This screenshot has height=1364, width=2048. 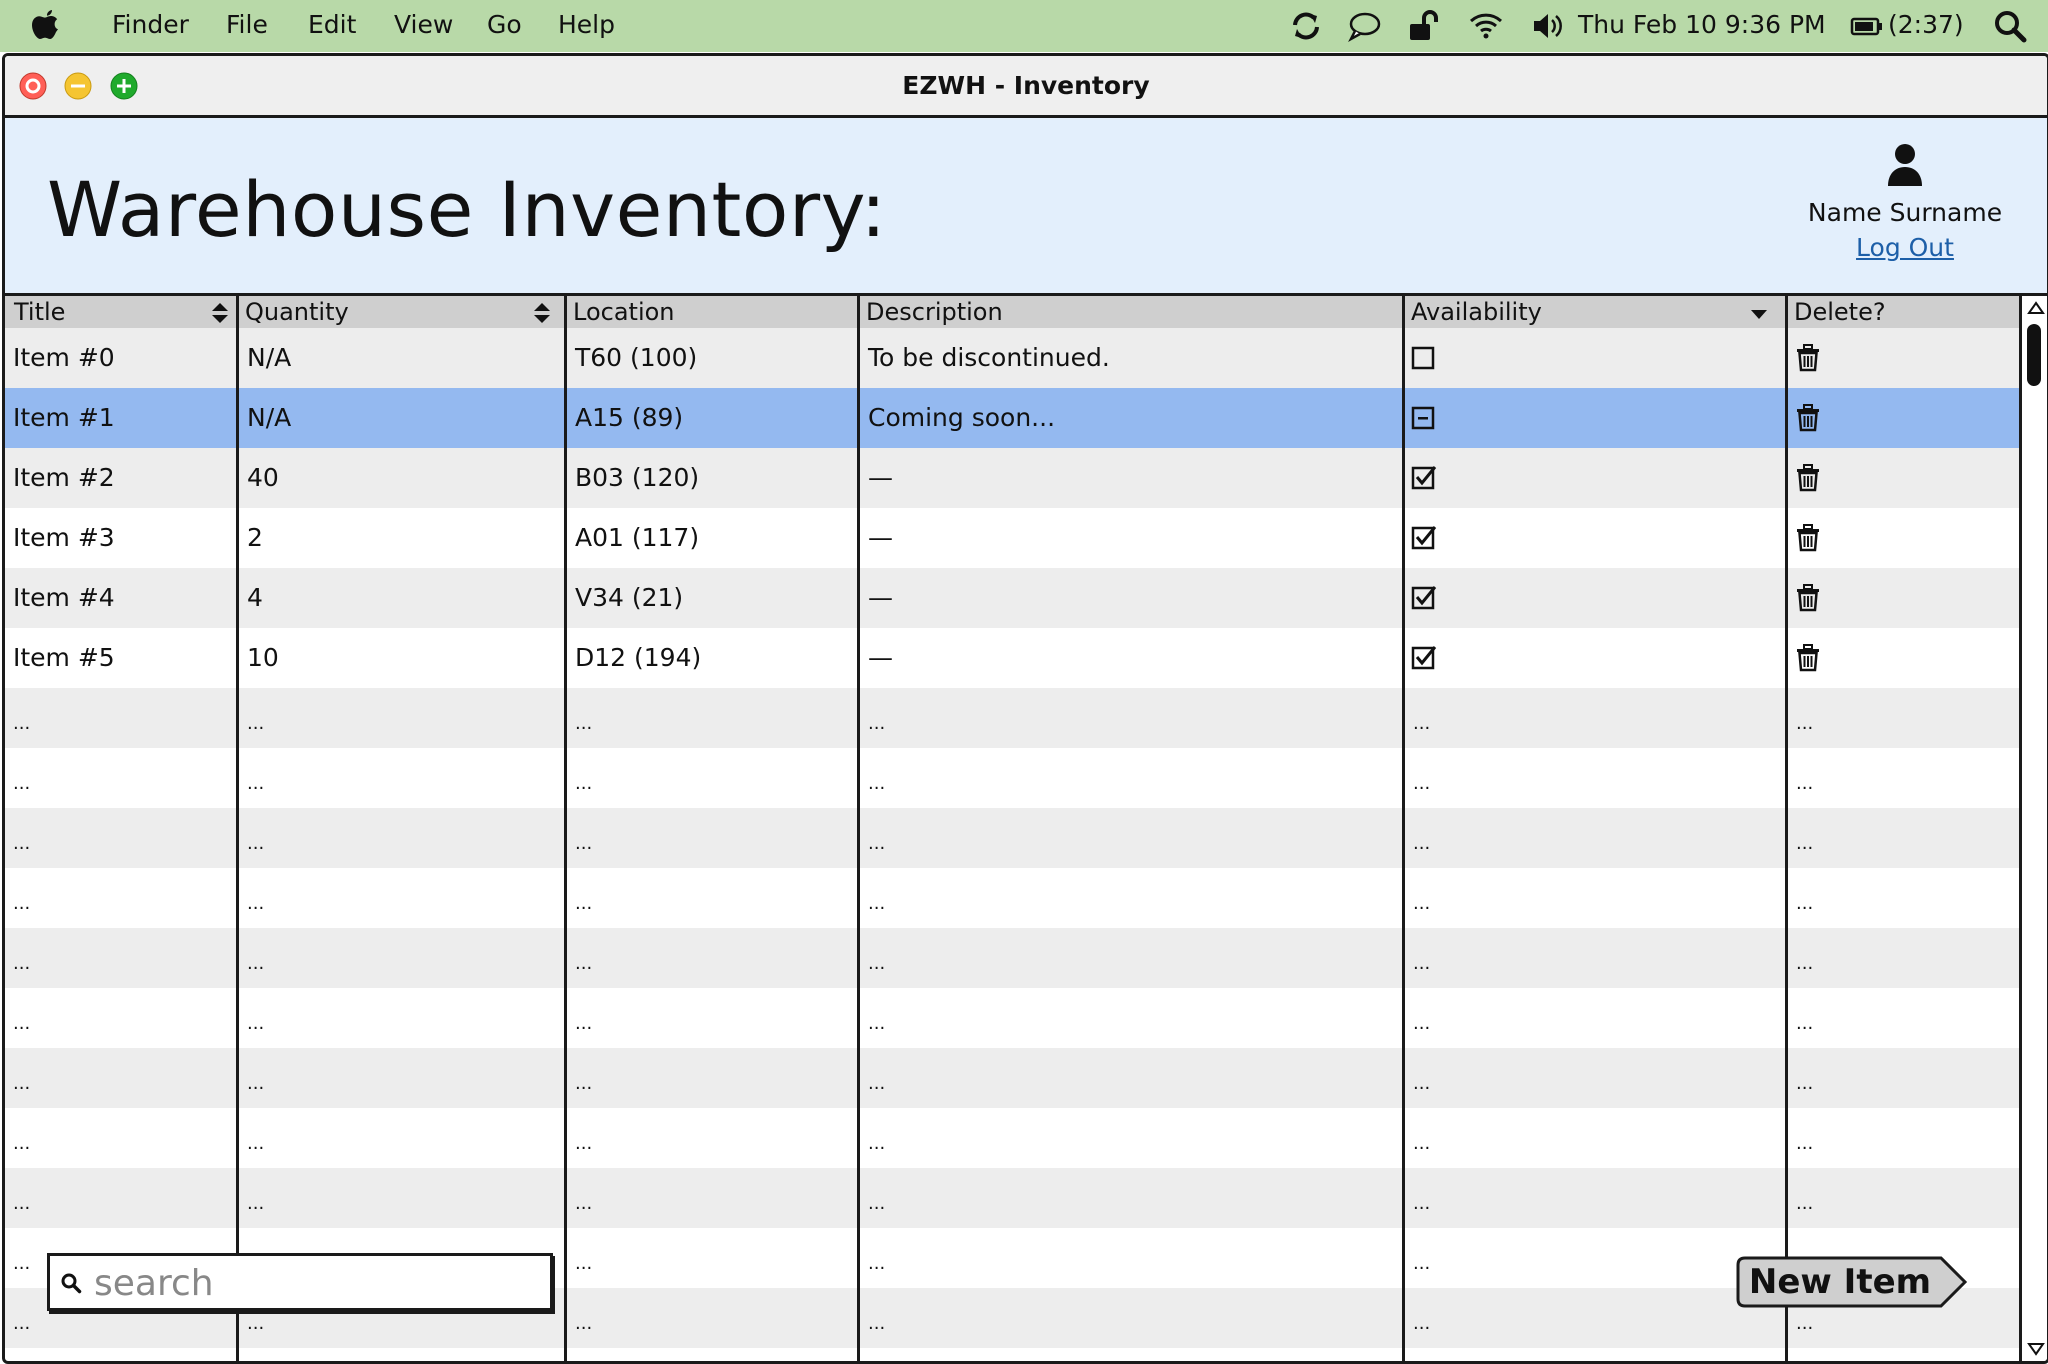 I want to click on apple-icon, so click(x=46, y=25).